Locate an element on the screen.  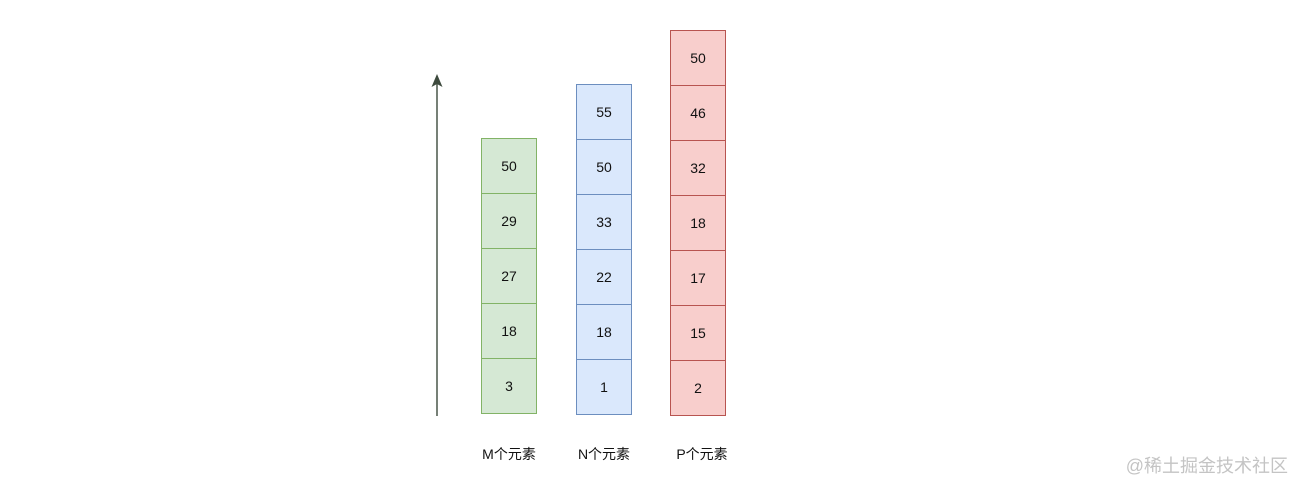
column-n-cell: 55 is located at coordinates (604, 112).